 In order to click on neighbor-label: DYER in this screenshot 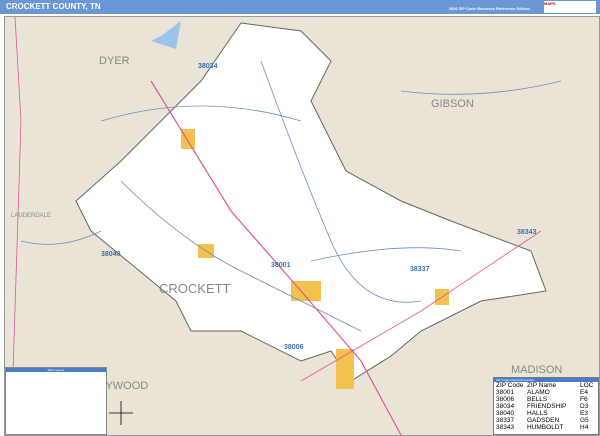, I will do `click(114, 61)`.